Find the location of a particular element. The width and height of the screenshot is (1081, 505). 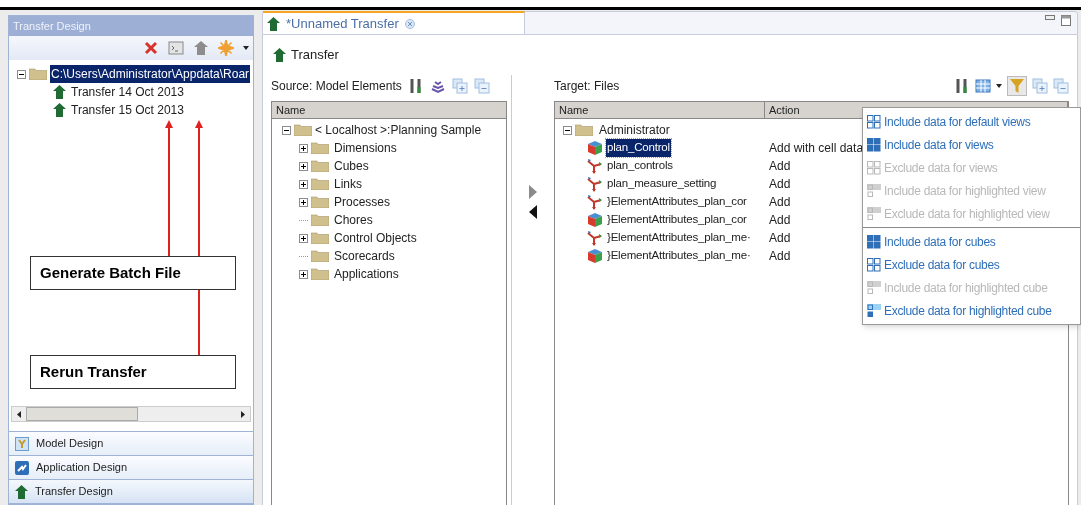

tree-item: Cubes is located at coordinates (350, 166).